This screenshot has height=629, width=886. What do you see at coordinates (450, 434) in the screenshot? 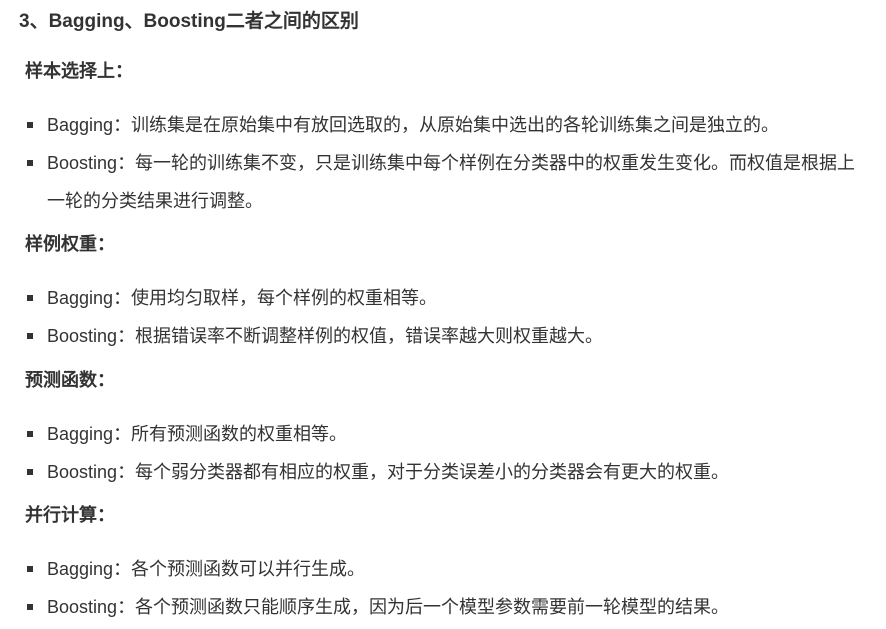
I see `list-item: Bagging：所有预测函数的权重相等。` at bounding box center [450, 434].